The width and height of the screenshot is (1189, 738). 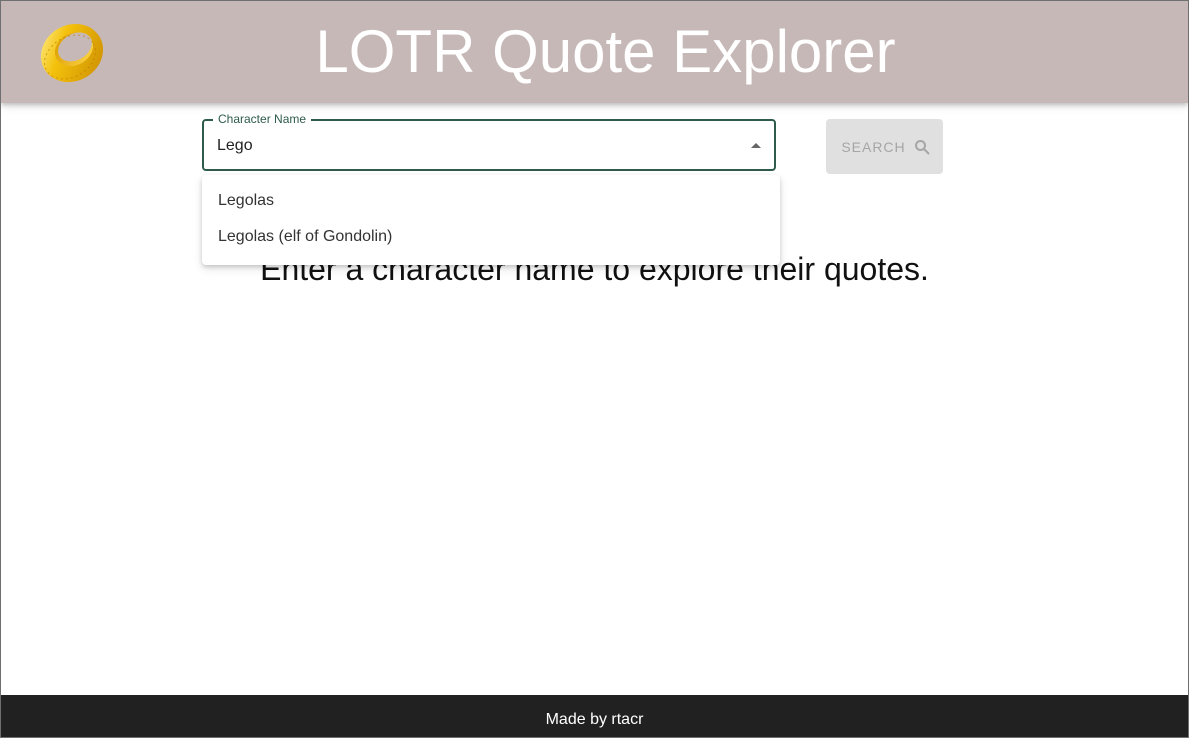 What do you see at coordinates (467, 146) in the screenshot?
I see `character-name-input` at bounding box center [467, 146].